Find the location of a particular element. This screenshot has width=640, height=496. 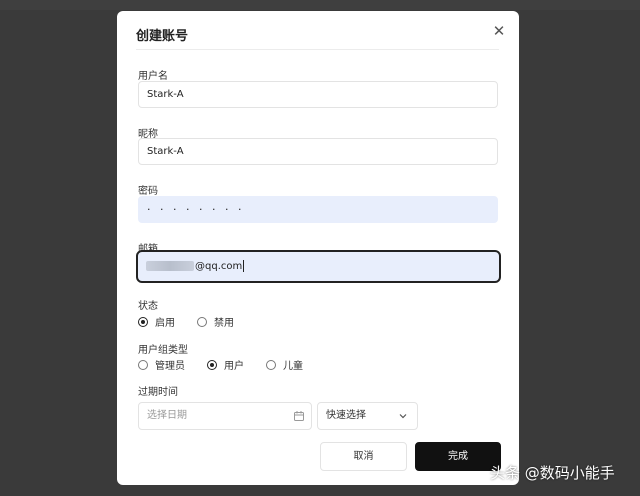

password-input: · · · · · · · · is located at coordinates (318, 209).